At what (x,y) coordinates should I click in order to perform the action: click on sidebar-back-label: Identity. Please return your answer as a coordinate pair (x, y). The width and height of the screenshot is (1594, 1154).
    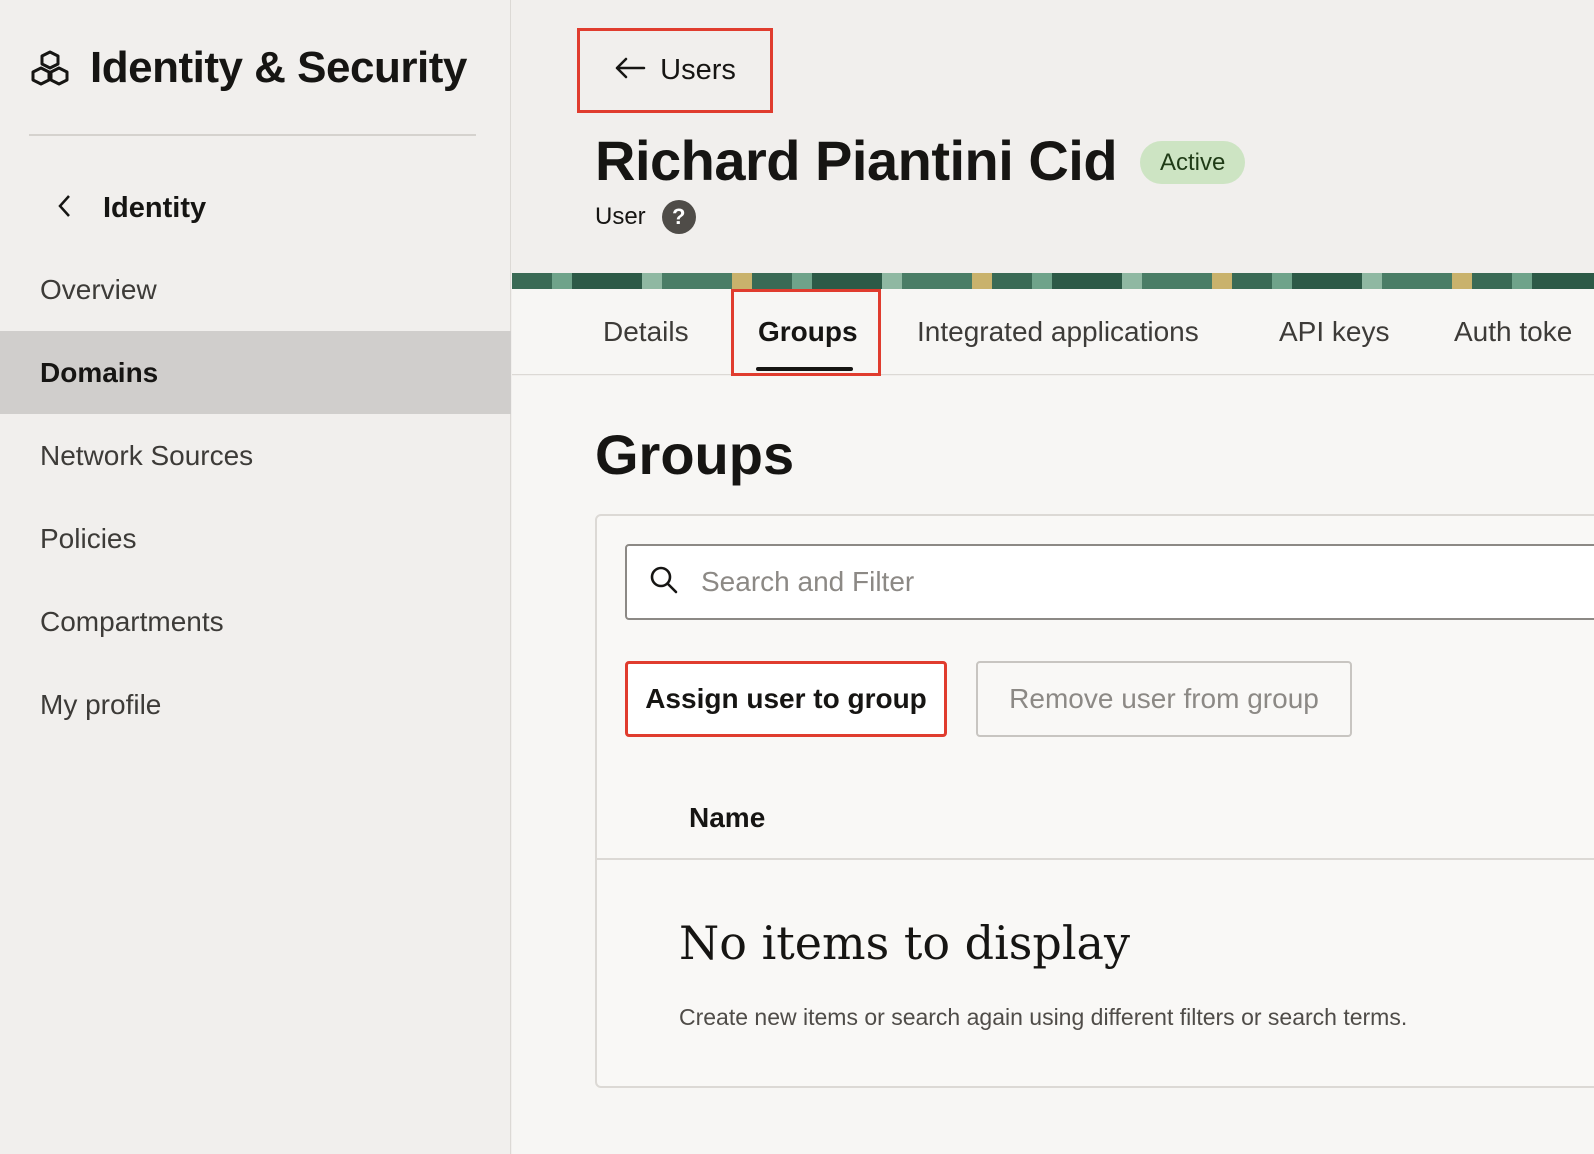
    Looking at the image, I should click on (155, 207).